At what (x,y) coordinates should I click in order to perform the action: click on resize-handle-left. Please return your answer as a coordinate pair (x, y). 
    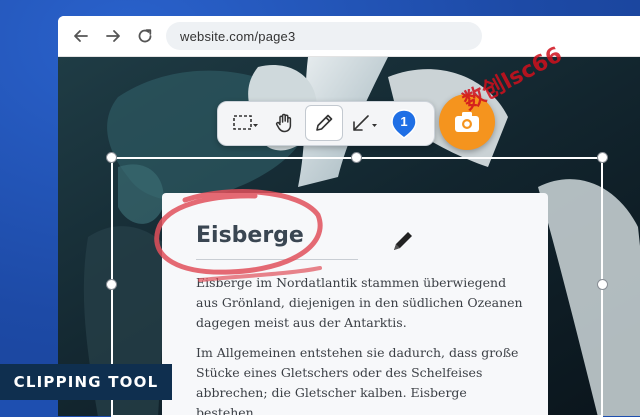
    Looking at the image, I should click on (111, 284).